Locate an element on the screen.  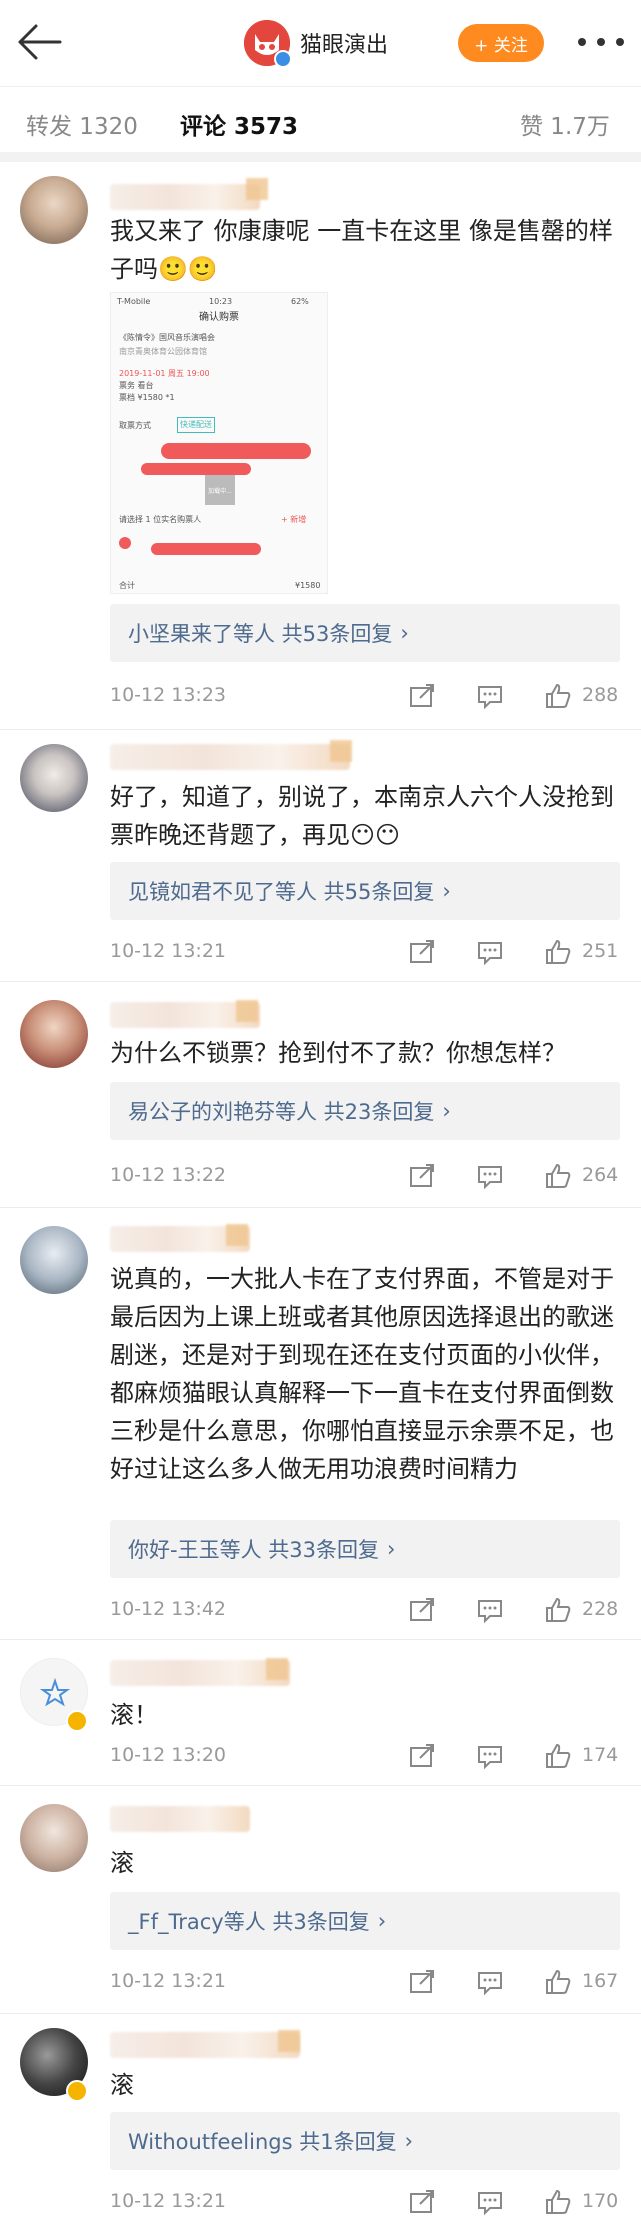
replies-link: 小坚果来了等人 共53条回复 › is located at coordinates (365, 633).